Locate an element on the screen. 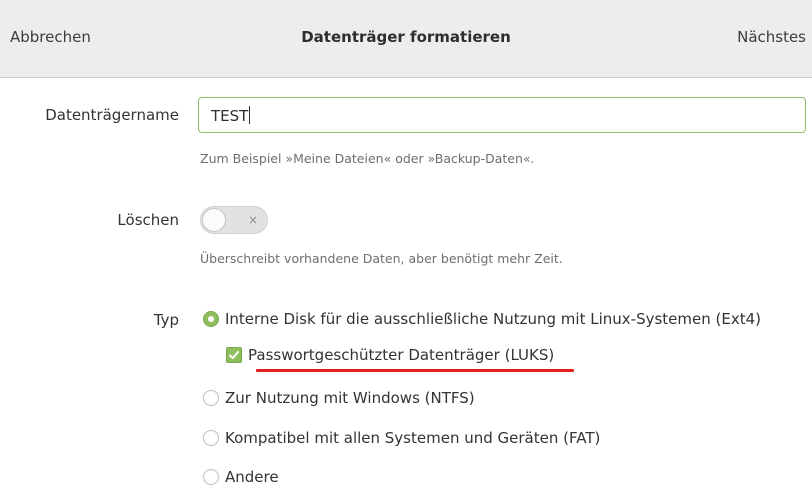 Image resolution: width=812 pixels, height=503 pixels. checkmark-icon is located at coordinates (234, 355).